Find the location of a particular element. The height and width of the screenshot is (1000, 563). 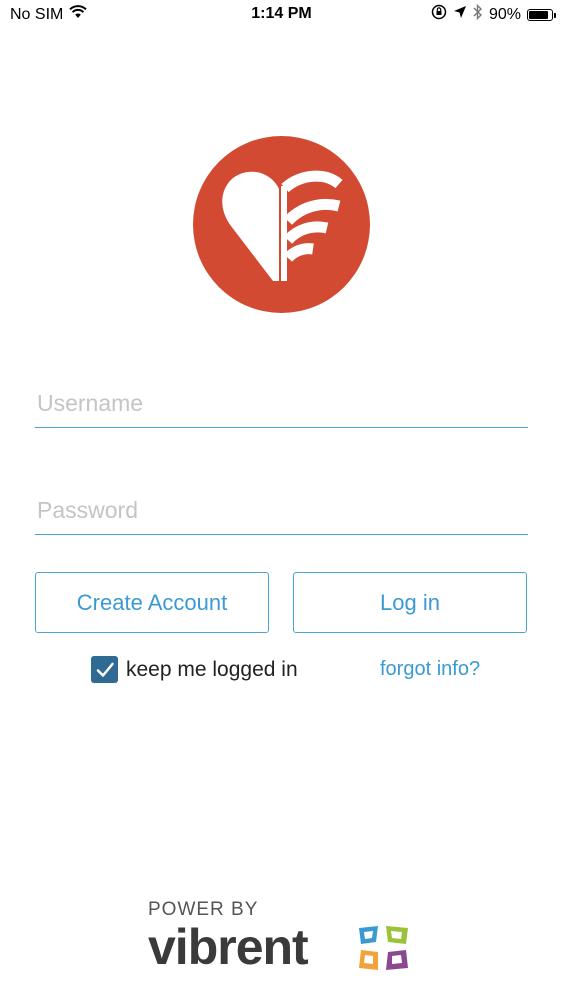

login-button: Log in is located at coordinates (410, 602).